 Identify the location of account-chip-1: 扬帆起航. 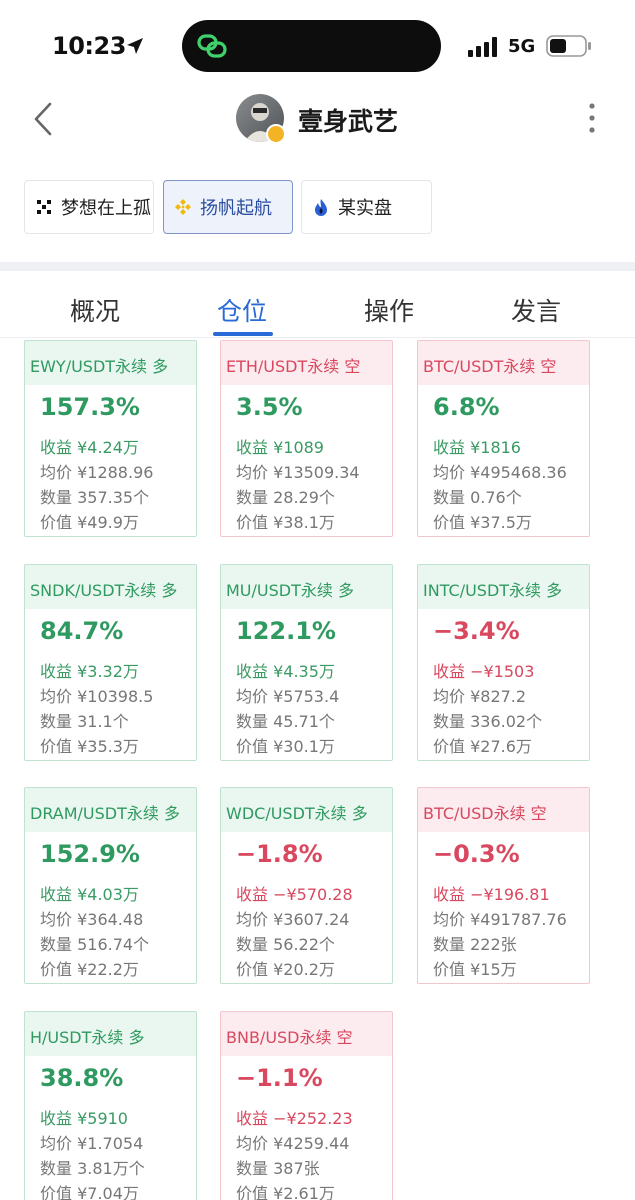
(228, 207).